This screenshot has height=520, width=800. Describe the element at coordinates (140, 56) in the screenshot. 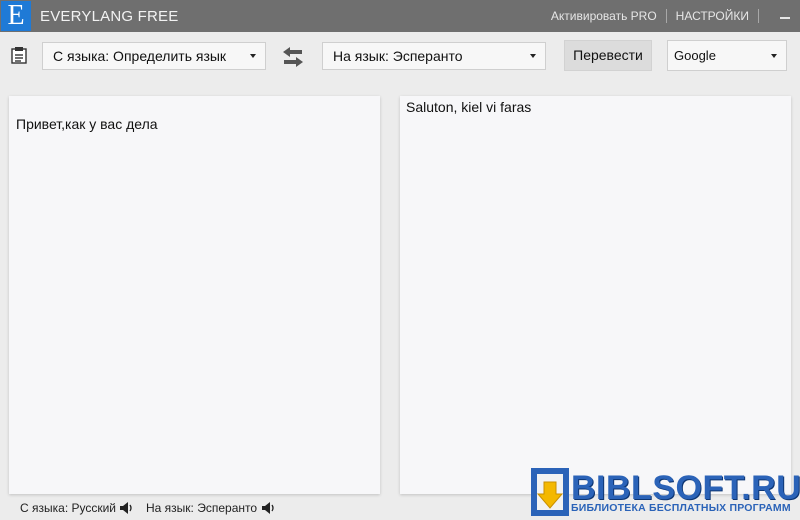

I see `source-language-value: С языка: Определить язык` at that location.